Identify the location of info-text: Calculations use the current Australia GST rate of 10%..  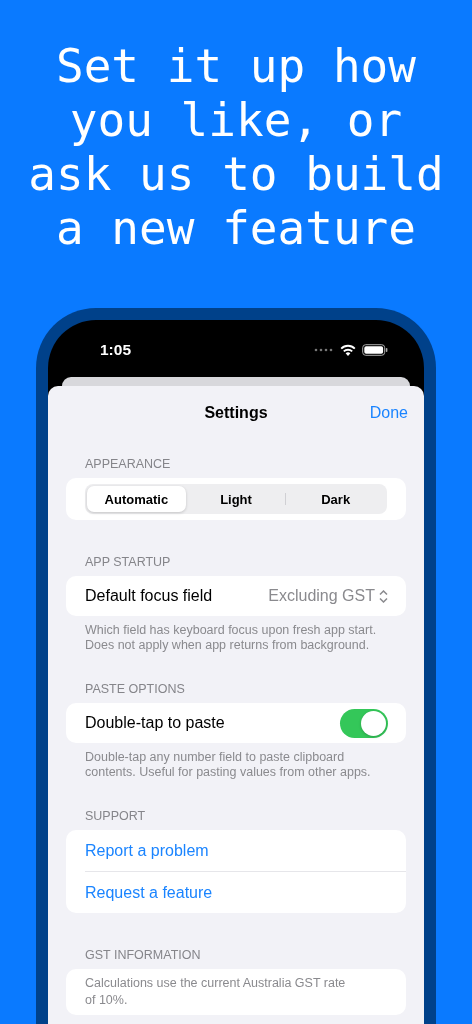
(216, 992).